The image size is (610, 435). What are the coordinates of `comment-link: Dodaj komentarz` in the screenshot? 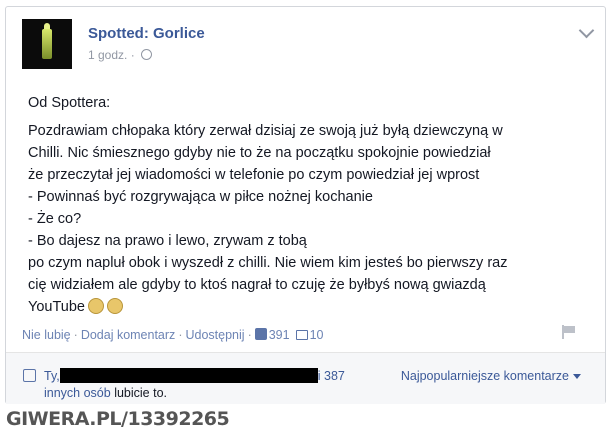 It's located at (128, 335).